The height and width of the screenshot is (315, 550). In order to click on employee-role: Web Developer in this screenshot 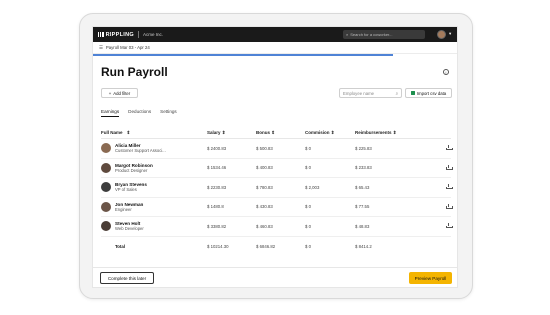, I will do `click(129, 229)`.